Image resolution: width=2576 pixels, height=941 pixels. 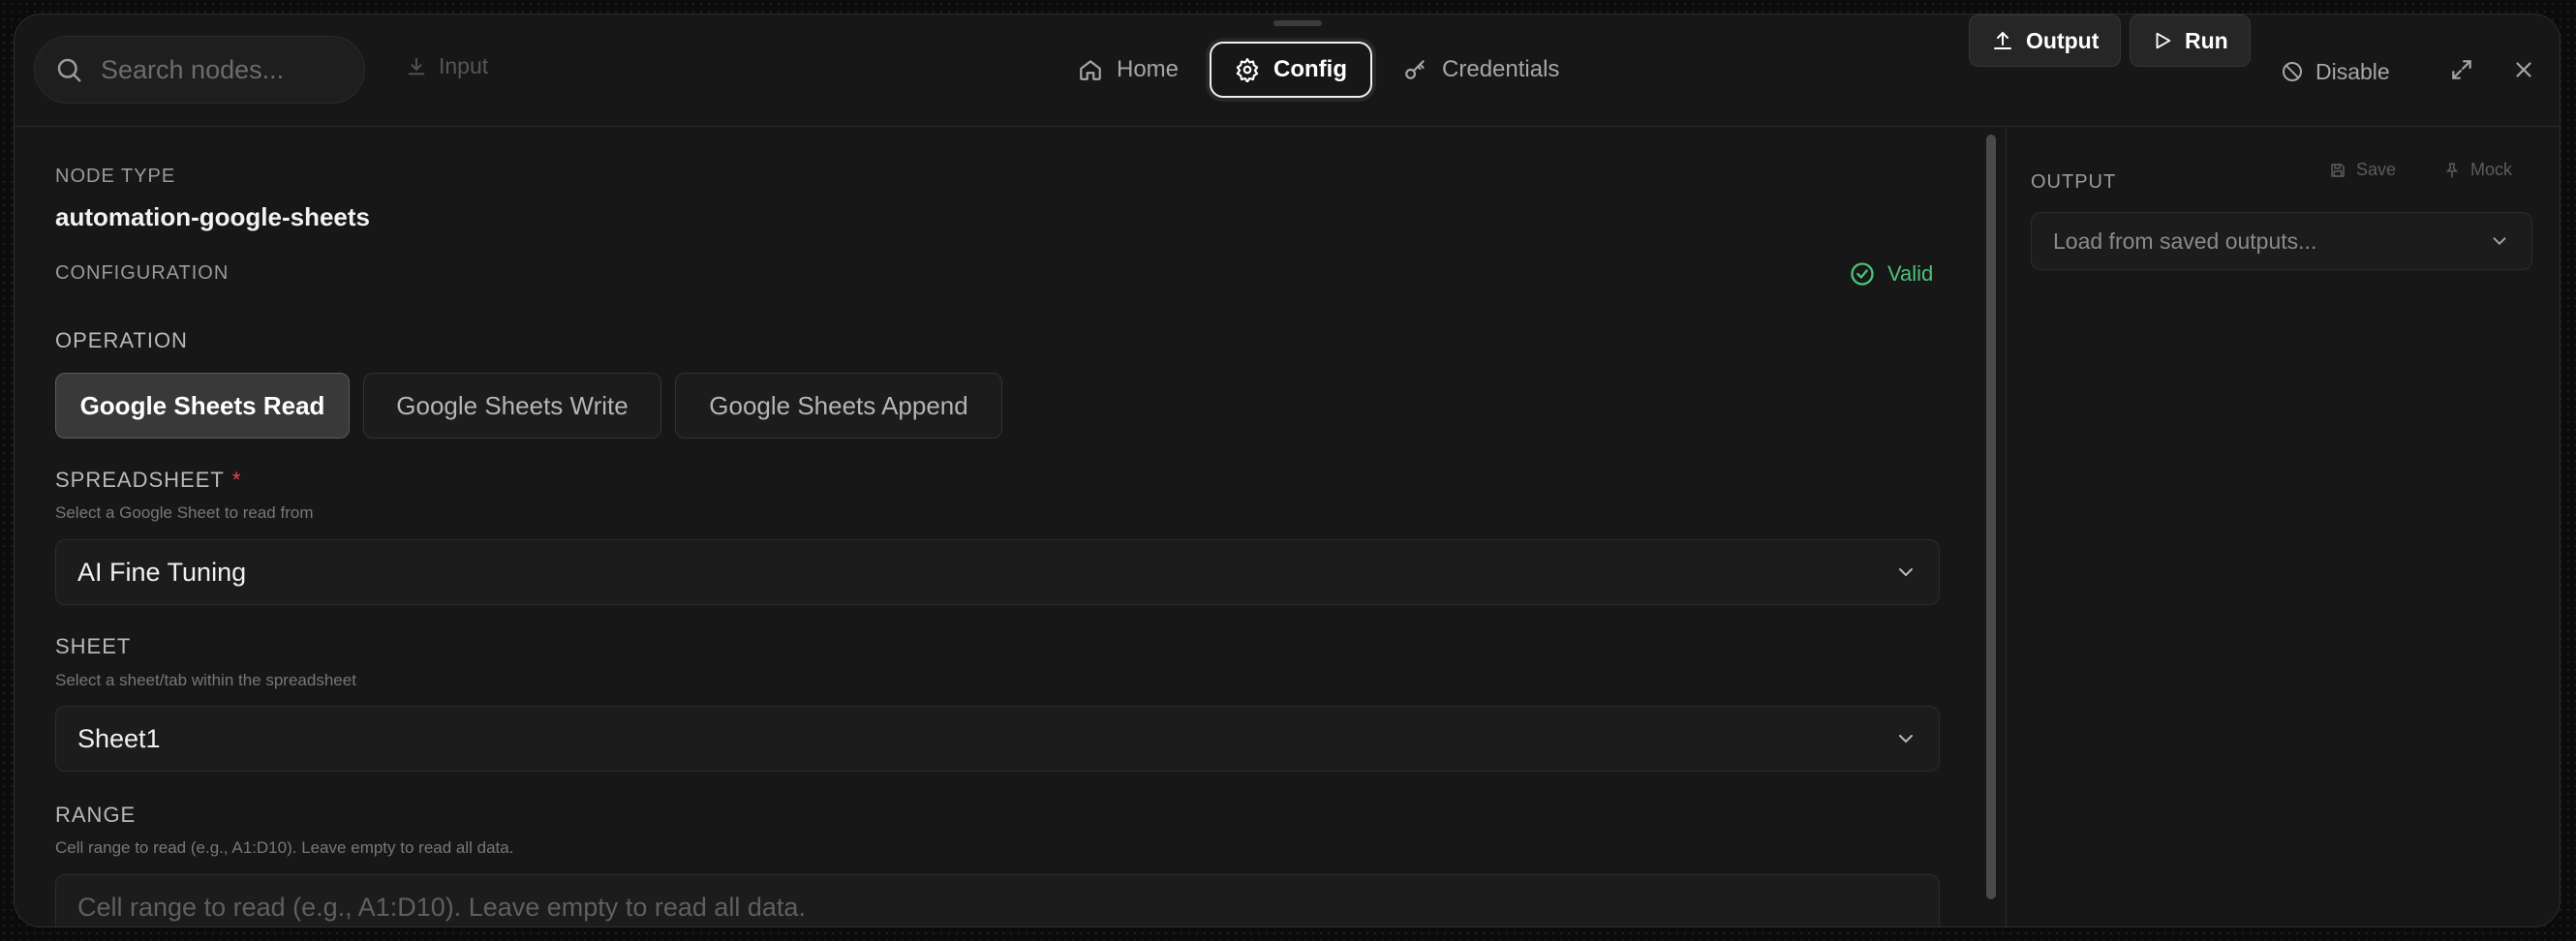 I want to click on spreadsheet-label-text: SPREADSHEET, so click(x=140, y=480).